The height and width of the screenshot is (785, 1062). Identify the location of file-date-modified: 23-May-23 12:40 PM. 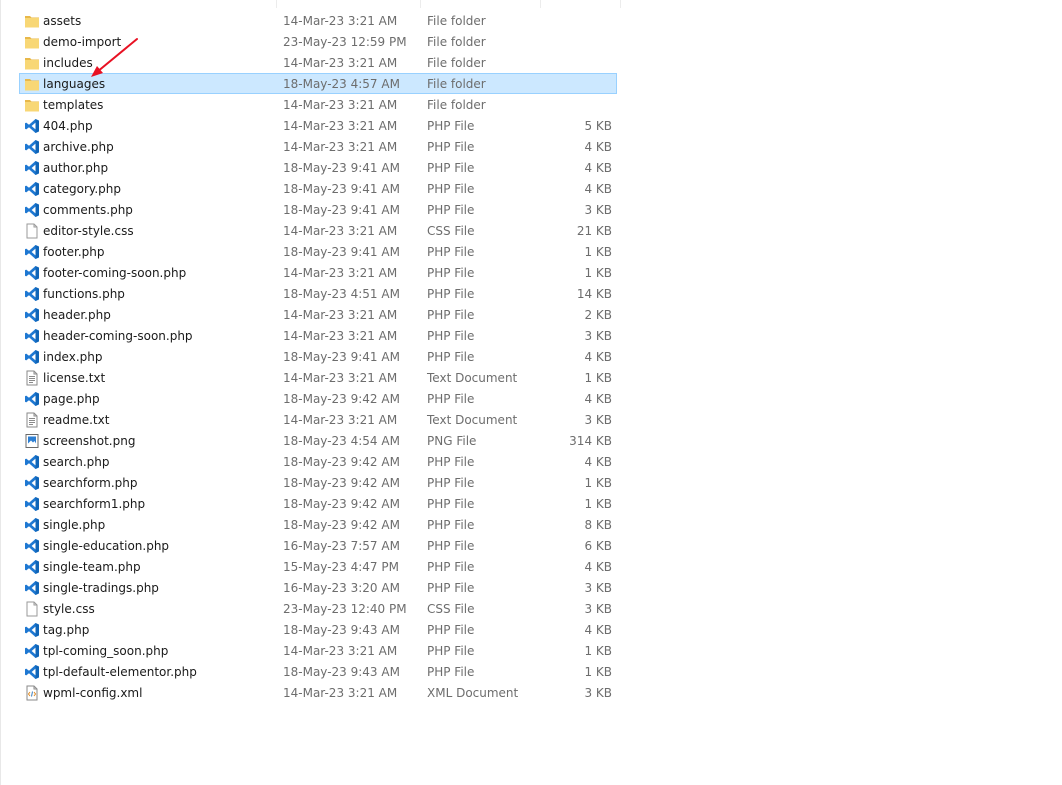
(345, 609).